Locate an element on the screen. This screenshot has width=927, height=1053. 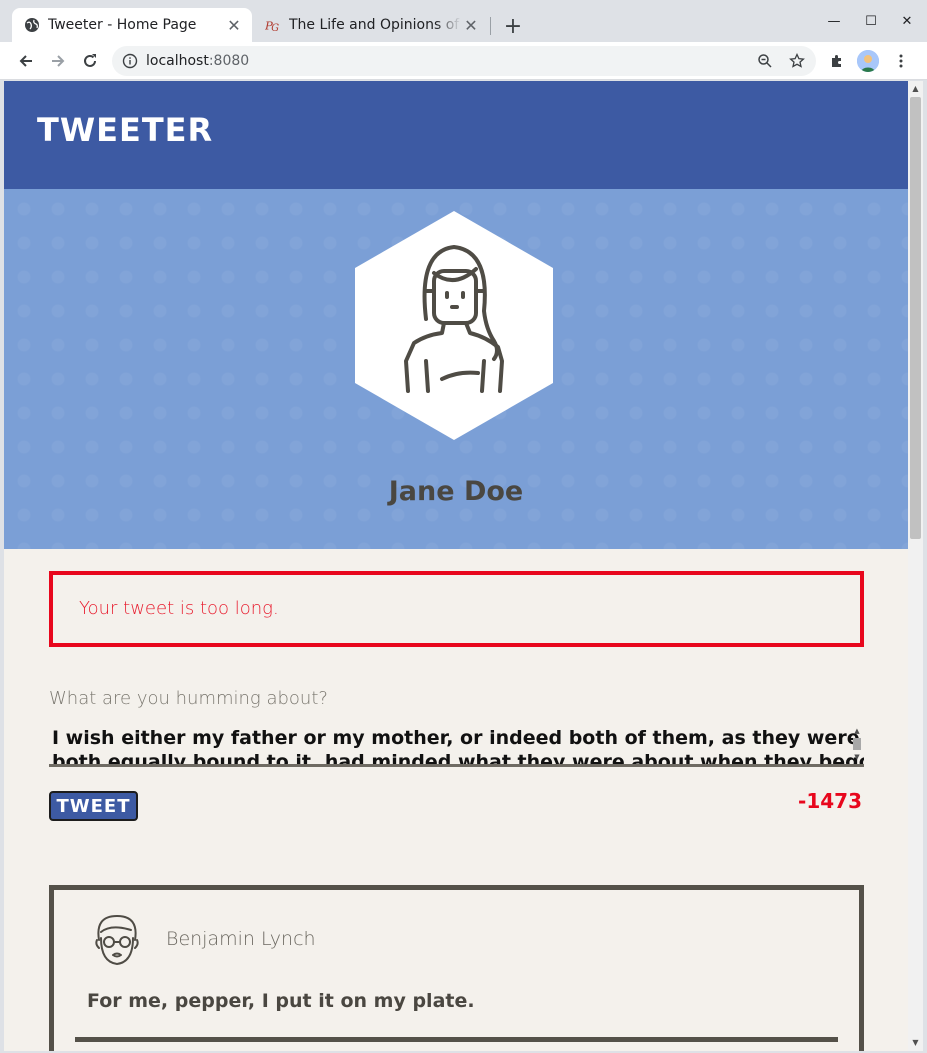
reload-icon is located at coordinates (90, 61).